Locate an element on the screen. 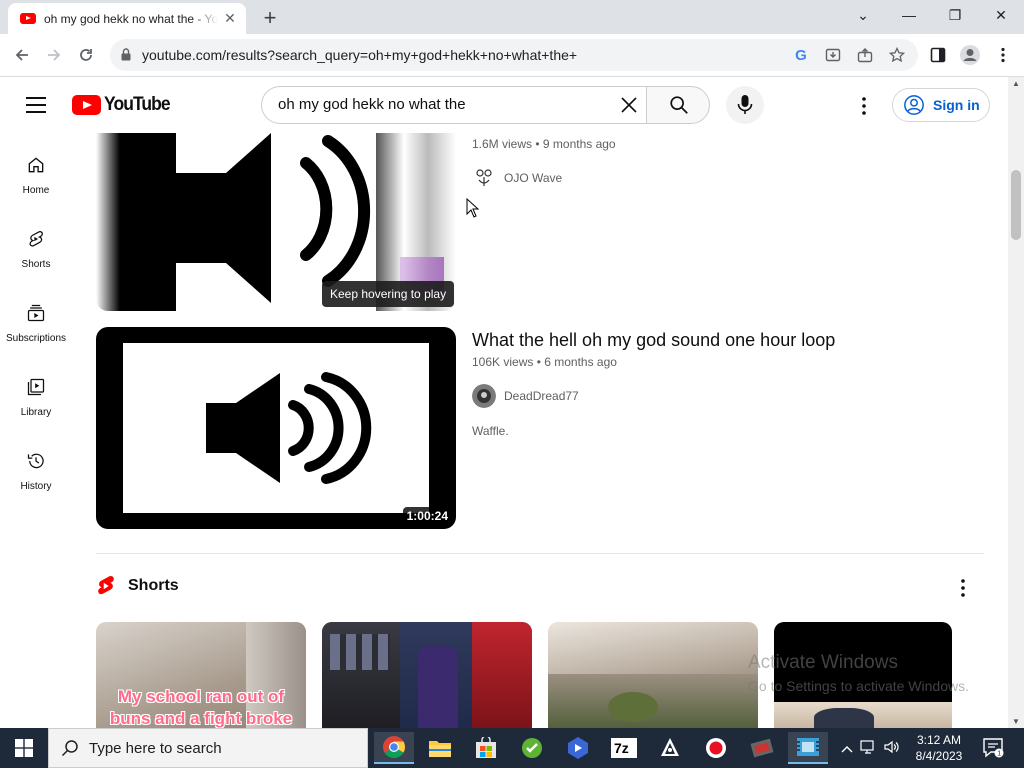  speaker-thumbnail-image is located at coordinates (276, 428).